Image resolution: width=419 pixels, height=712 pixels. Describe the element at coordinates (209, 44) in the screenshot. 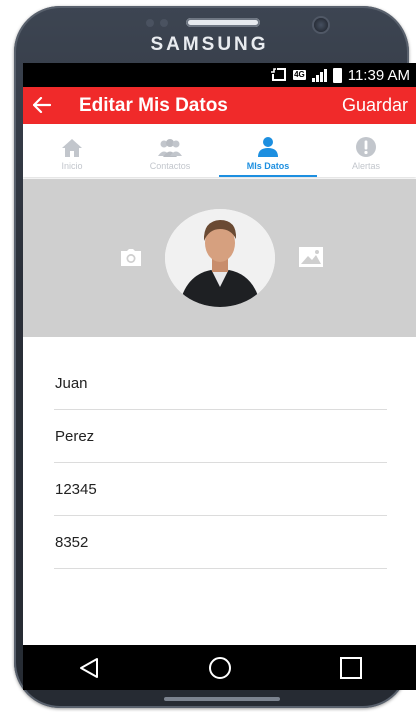

I see `device-brand: SAMSUNG` at that location.